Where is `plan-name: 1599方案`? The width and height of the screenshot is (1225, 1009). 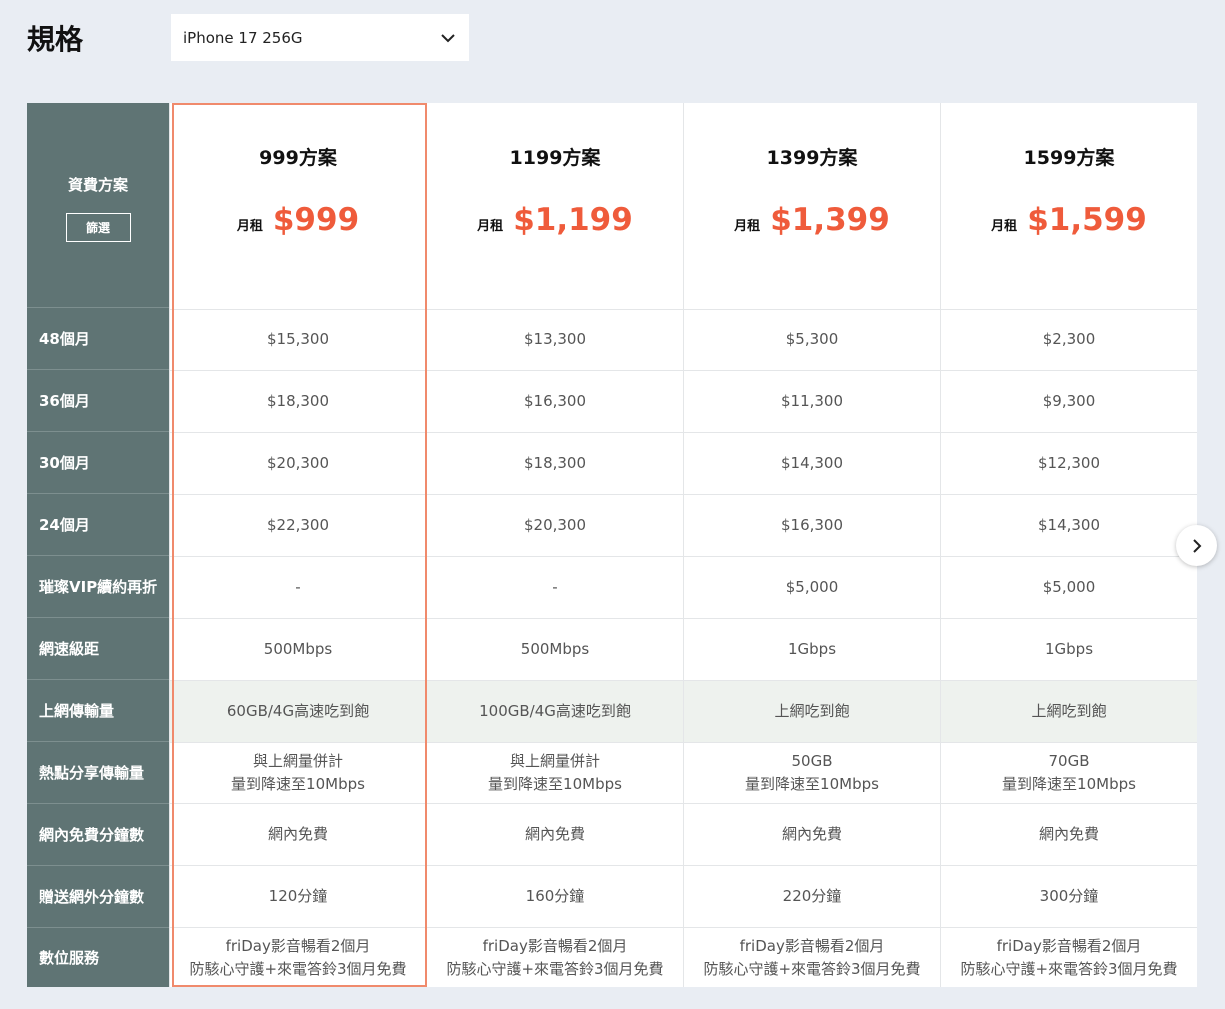 plan-name: 1599方案 is located at coordinates (1069, 158).